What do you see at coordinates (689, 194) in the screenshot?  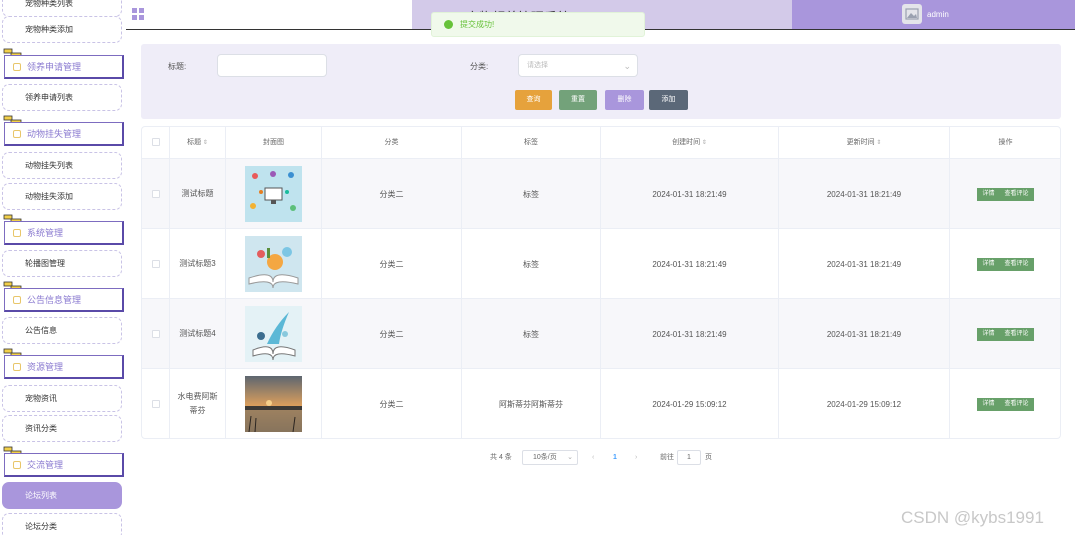 I see `created-text: 2024-01-31 18:21:49` at bounding box center [689, 194].